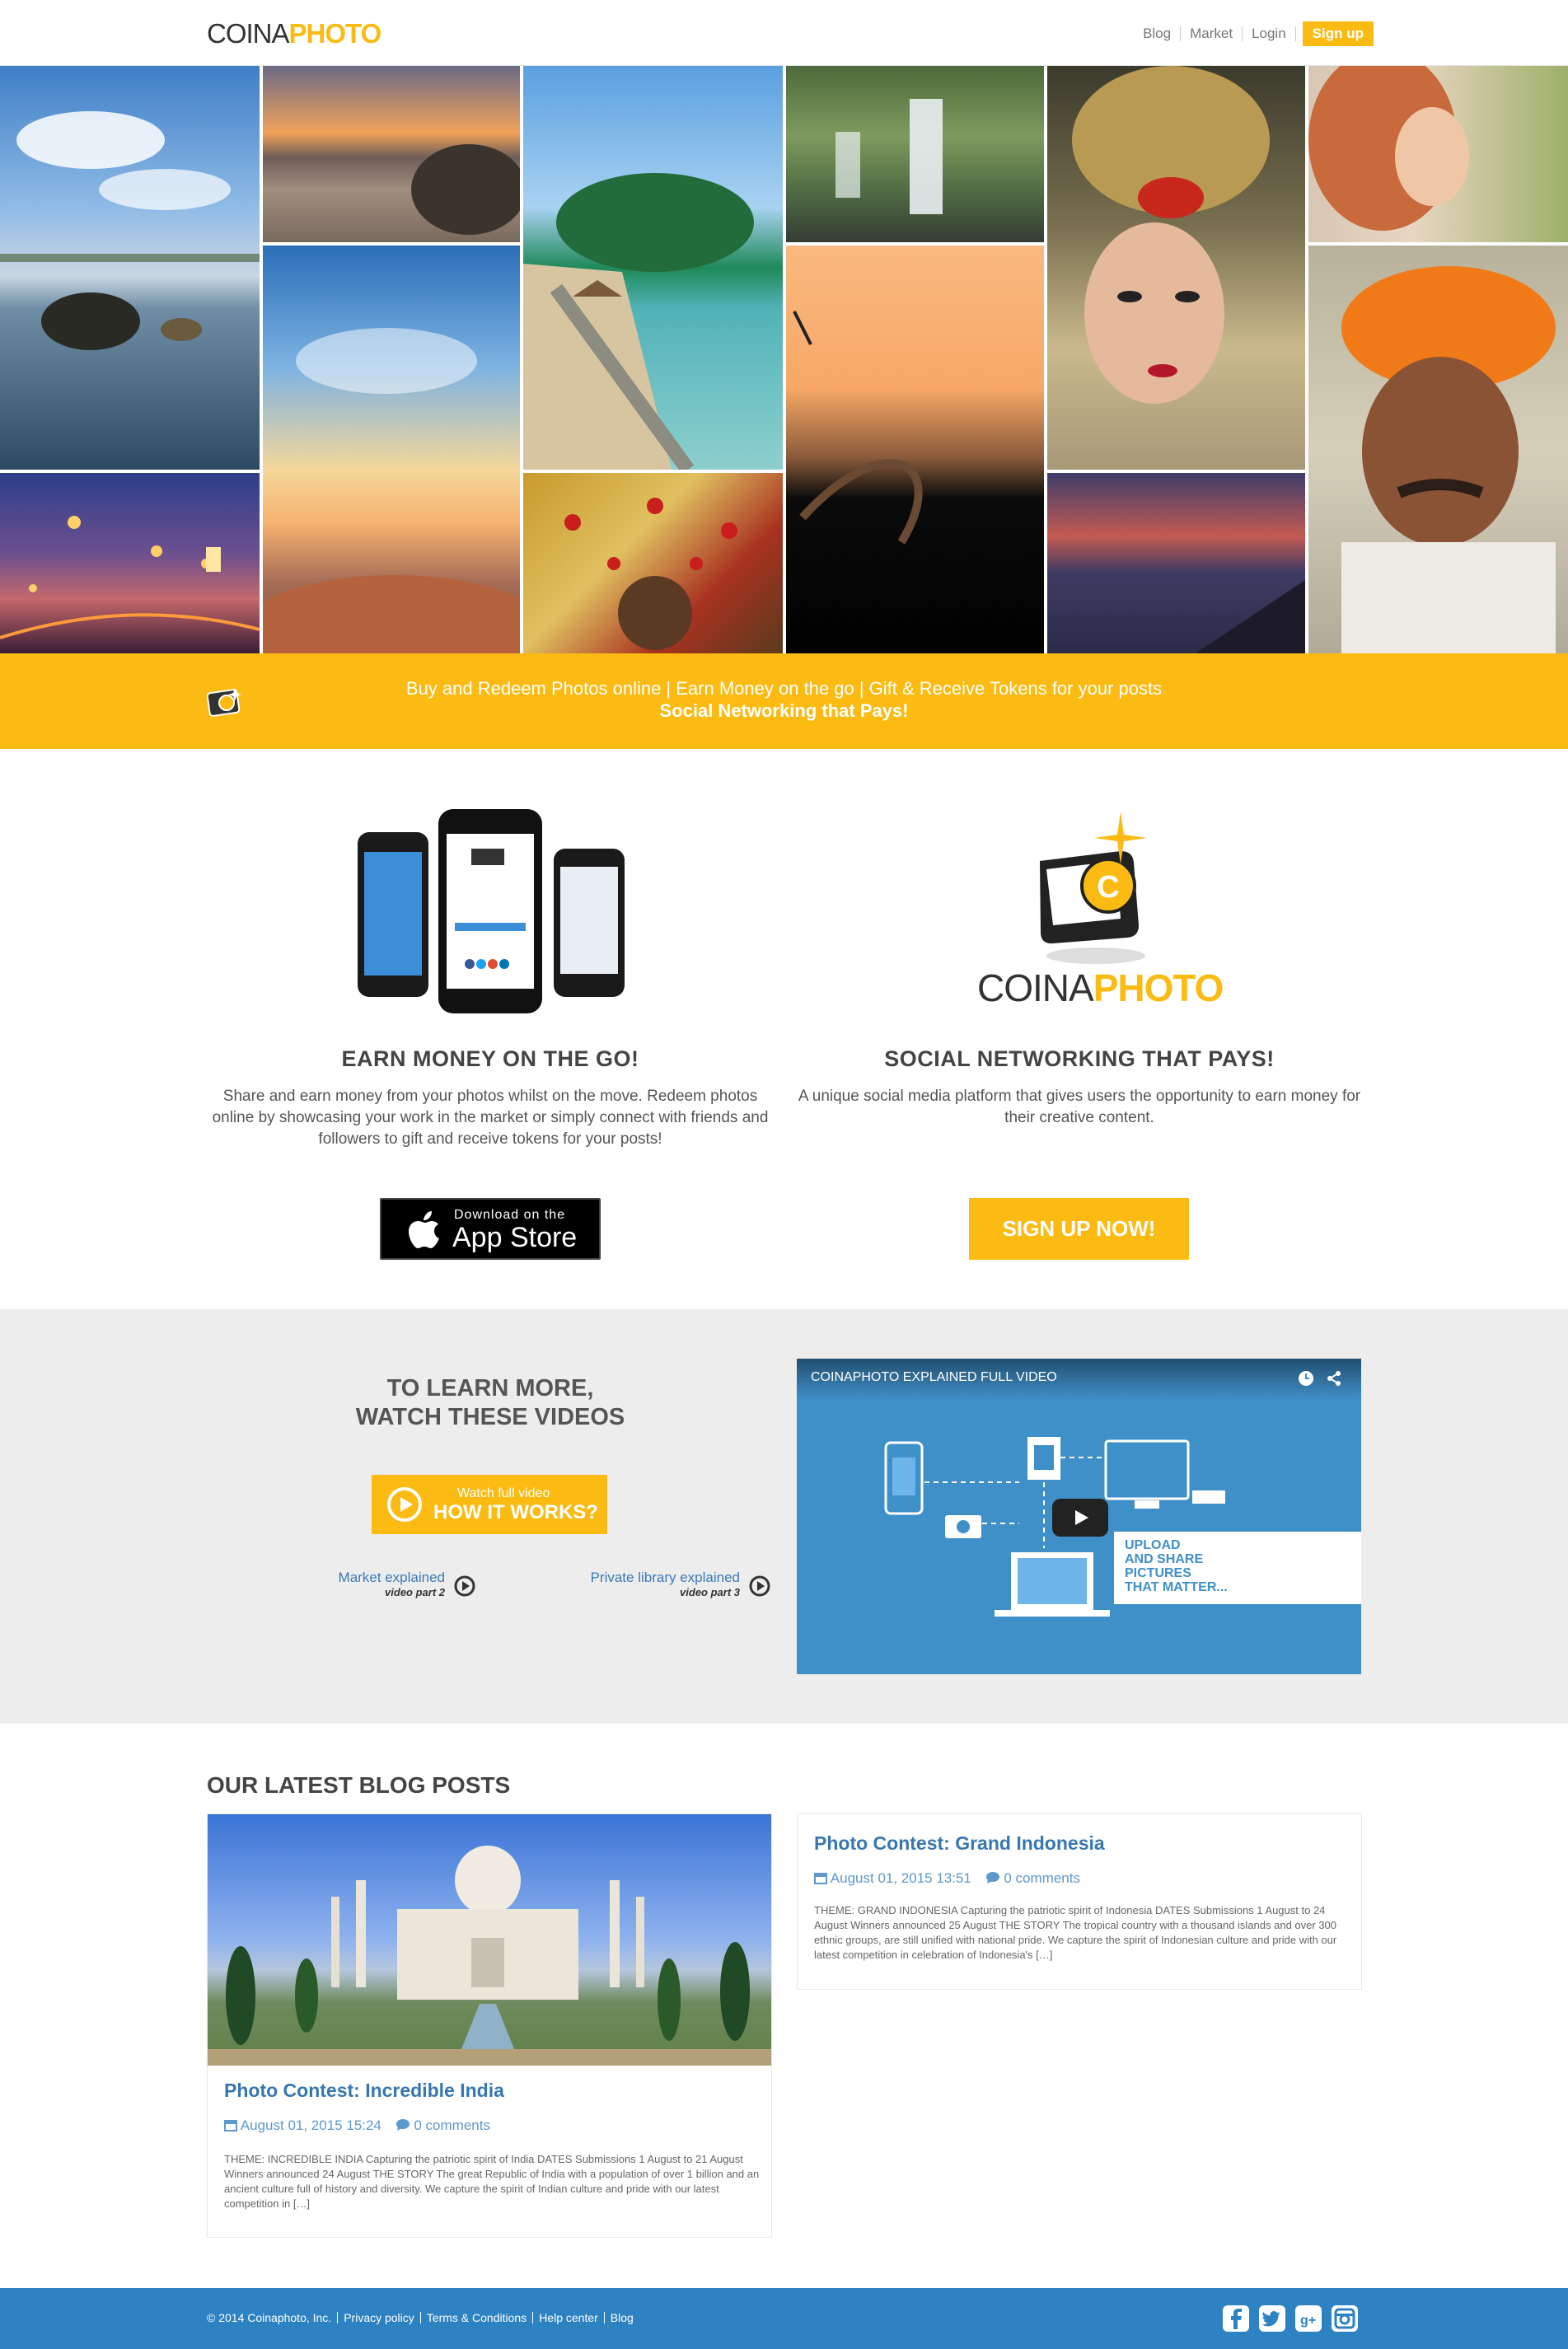 This screenshot has width=1568, height=2349. What do you see at coordinates (1158, 1573) in the screenshot?
I see `caption-line: PICTURES` at bounding box center [1158, 1573].